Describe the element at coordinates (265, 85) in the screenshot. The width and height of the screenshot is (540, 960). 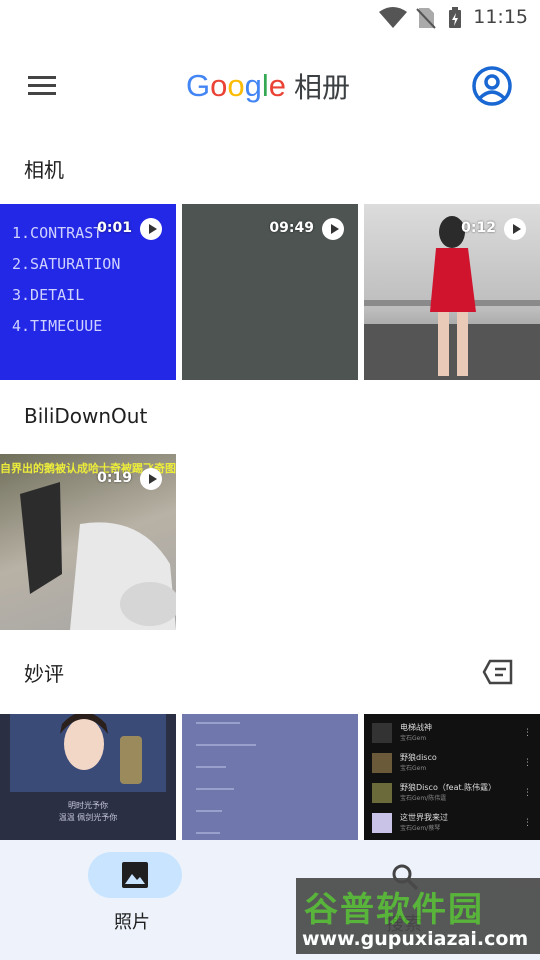
I see `brand-letter: l` at that location.